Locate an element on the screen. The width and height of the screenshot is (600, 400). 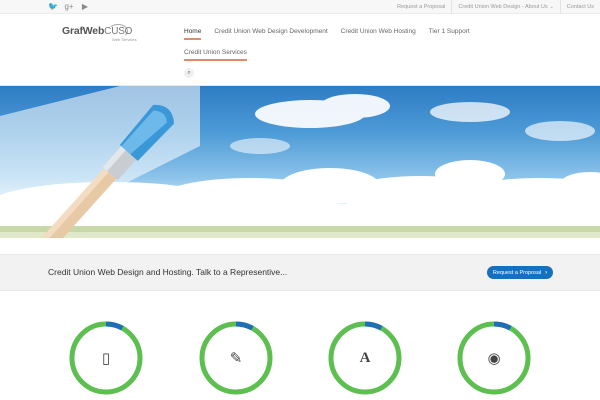
contact-us-link: Contact Us is located at coordinates (579, 7).